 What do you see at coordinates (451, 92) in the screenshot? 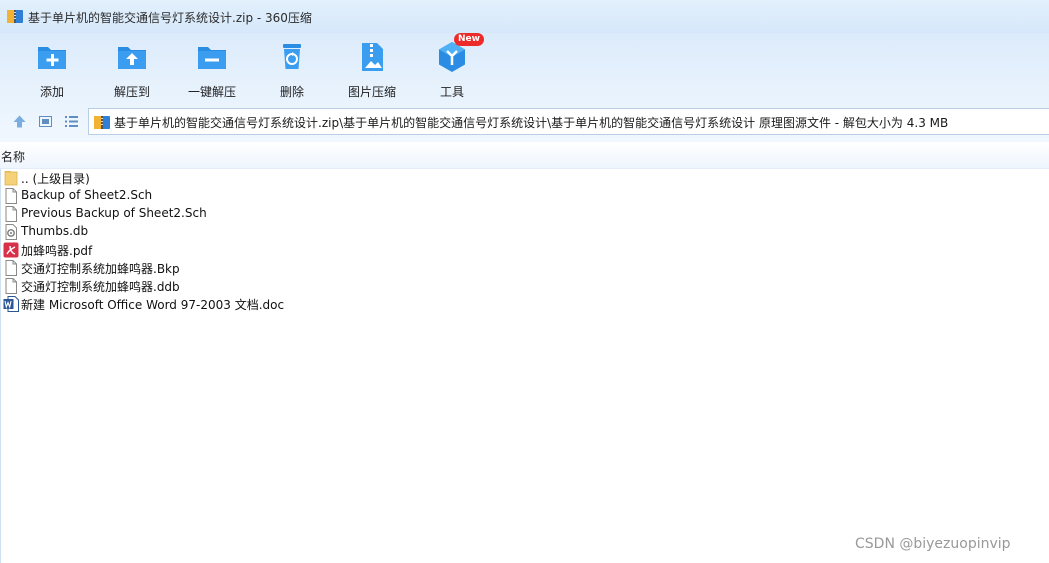
I see `tools-label: 工具` at bounding box center [451, 92].